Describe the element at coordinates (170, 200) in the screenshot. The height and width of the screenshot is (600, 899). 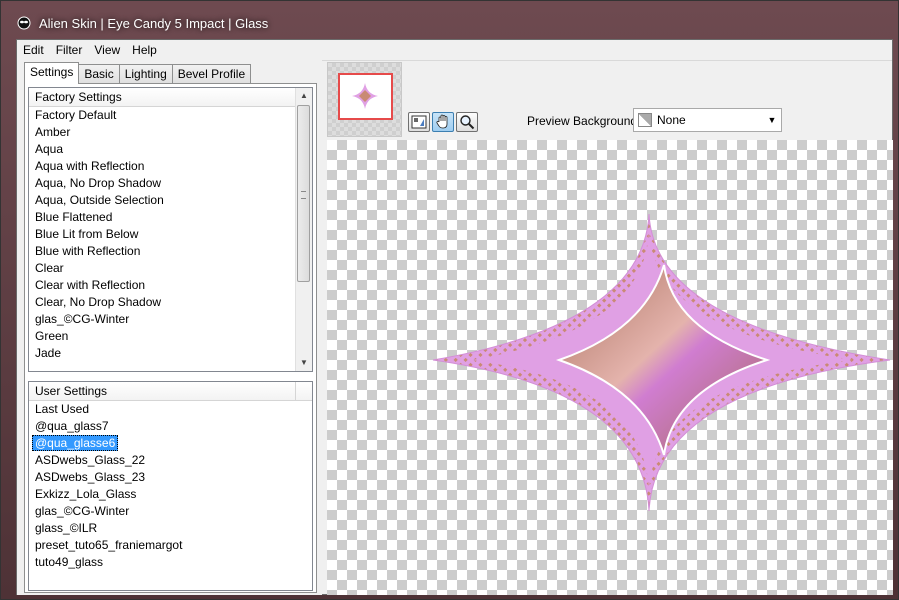
I see `factory-setting-item: Aqua, Outside Selection` at that location.